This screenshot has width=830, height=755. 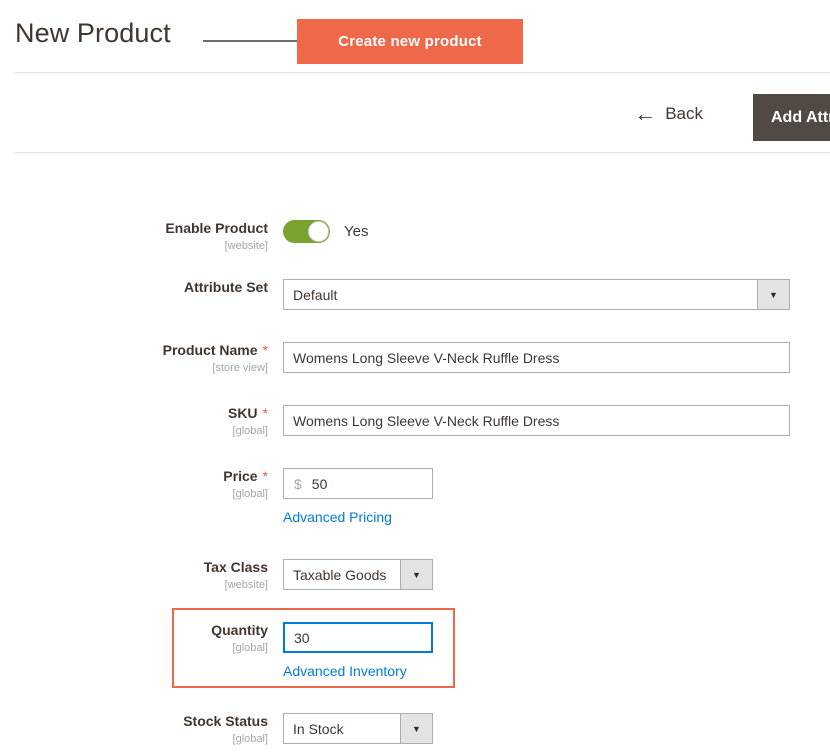 I want to click on field-control-quantity: Advanced Inventory, so click(x=358, y=650).